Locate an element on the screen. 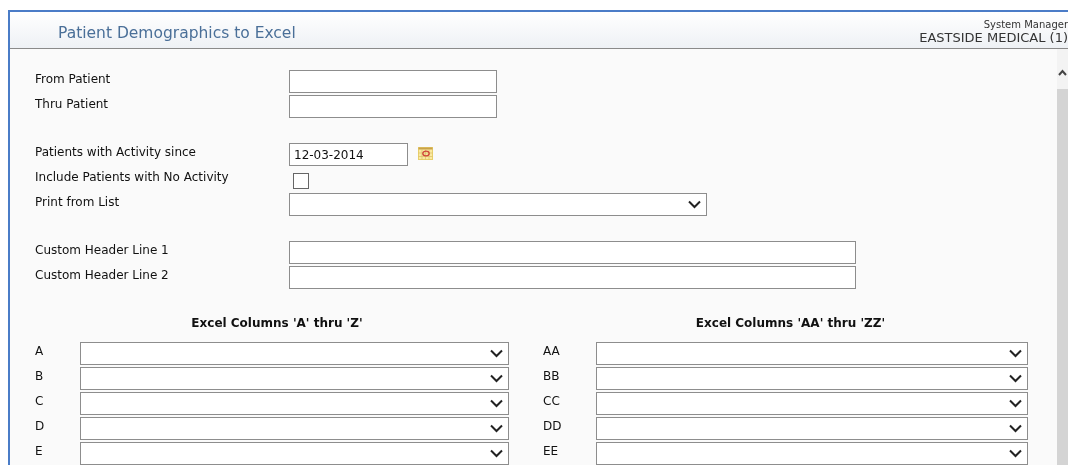  field-label: Print from List is located at coordinates (78, 201).